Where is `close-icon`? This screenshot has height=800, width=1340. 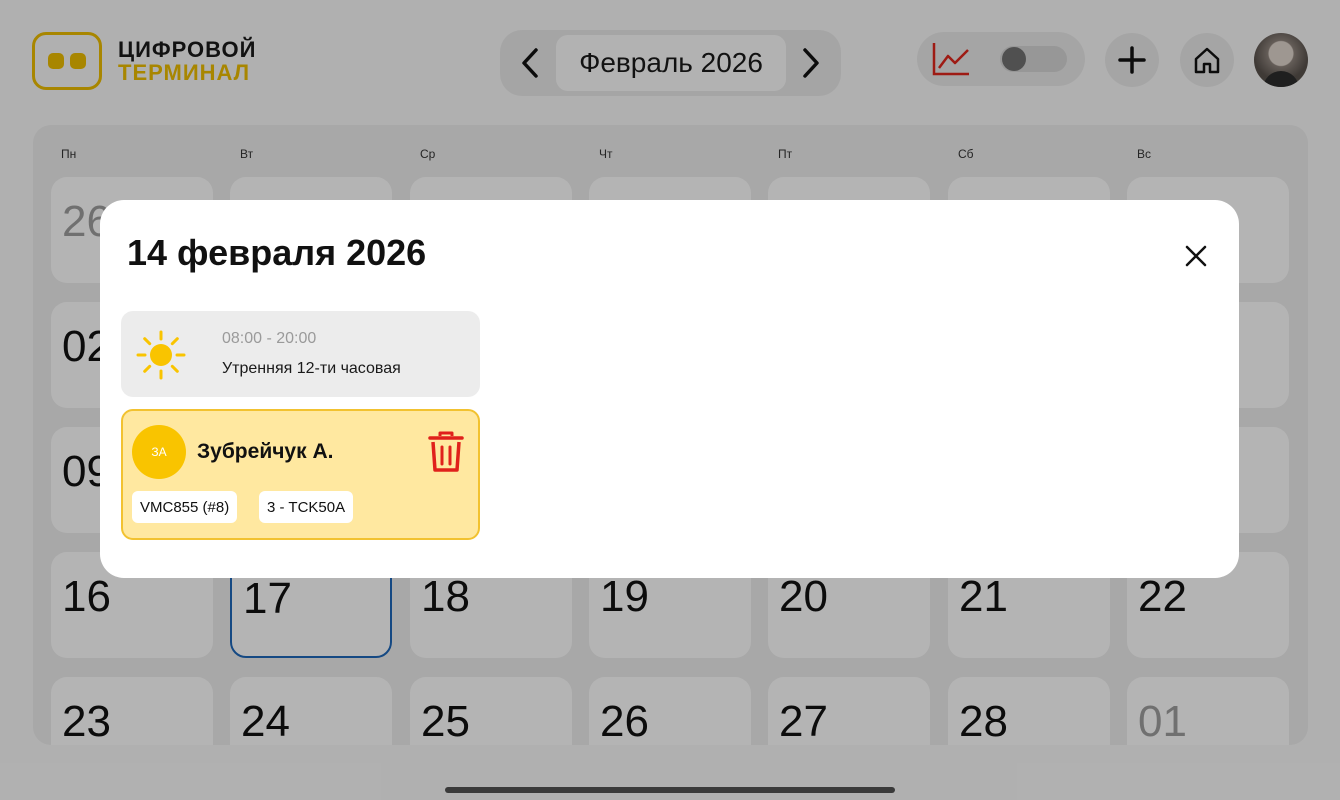 close-icon is located at coordinates (1196, 256).